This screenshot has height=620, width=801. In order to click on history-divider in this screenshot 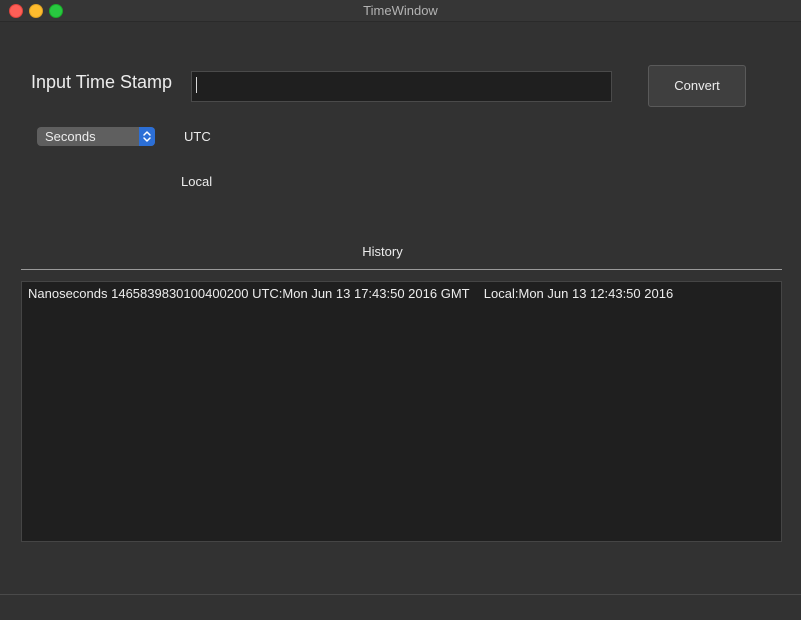, I will do `click(401, 269)`.